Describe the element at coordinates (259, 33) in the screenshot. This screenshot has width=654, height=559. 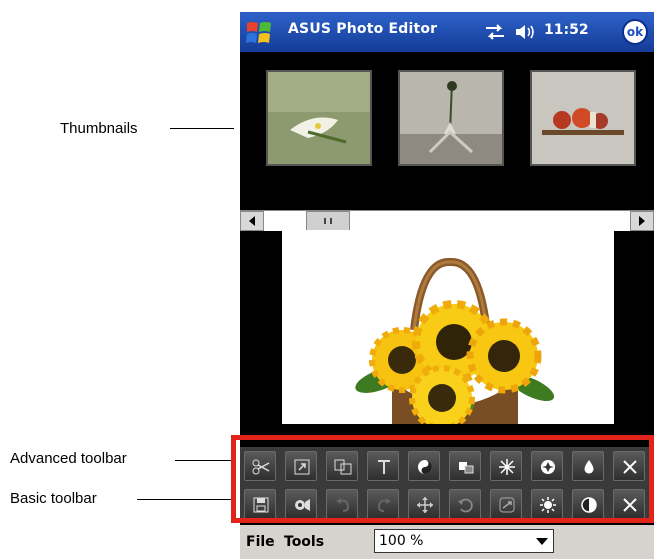
I see `windows-start-icon` at that location.